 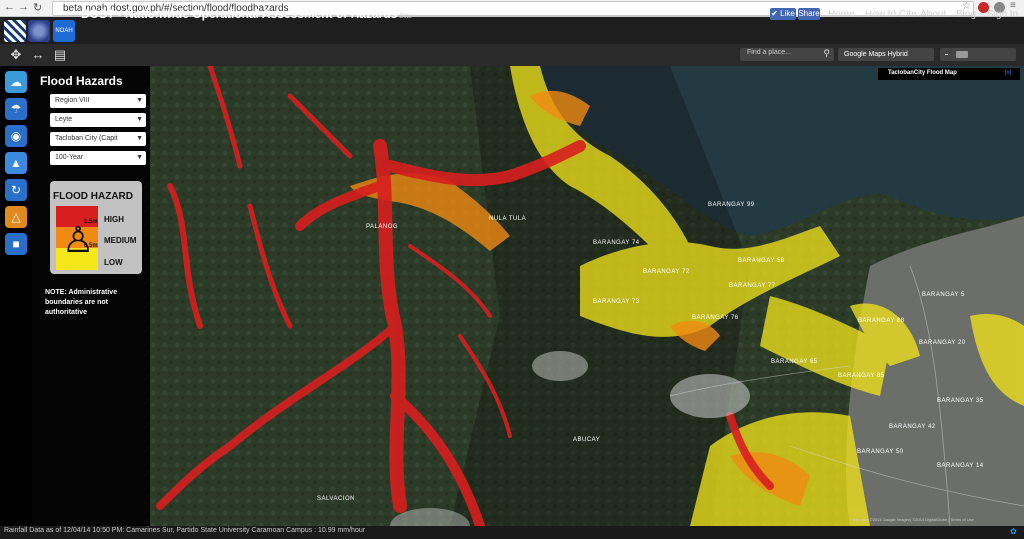 I want to click on city-select: Tacloban City (Capit ▼, so click(x=98, y=139).